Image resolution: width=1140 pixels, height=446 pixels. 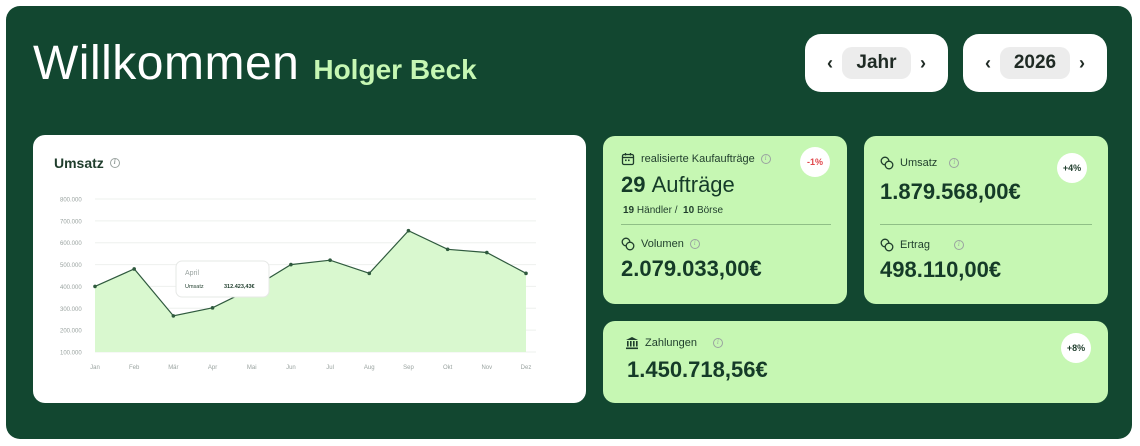 What do you see at coordinates (950, 191) in the screenshot?
I see `revenue-value: 1.879.568,00€` at bounding box center [950, 191].